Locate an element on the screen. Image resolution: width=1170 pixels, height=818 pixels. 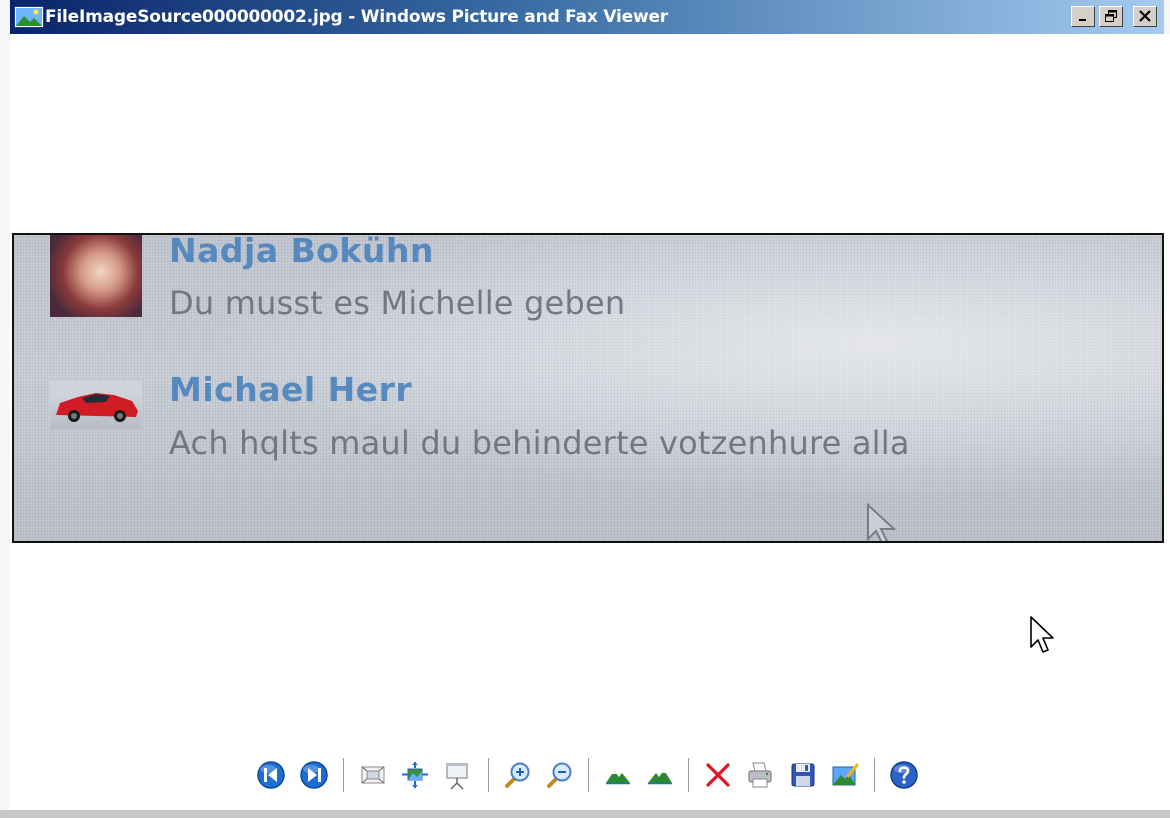
close-button is located at coordinates (1145, 16).